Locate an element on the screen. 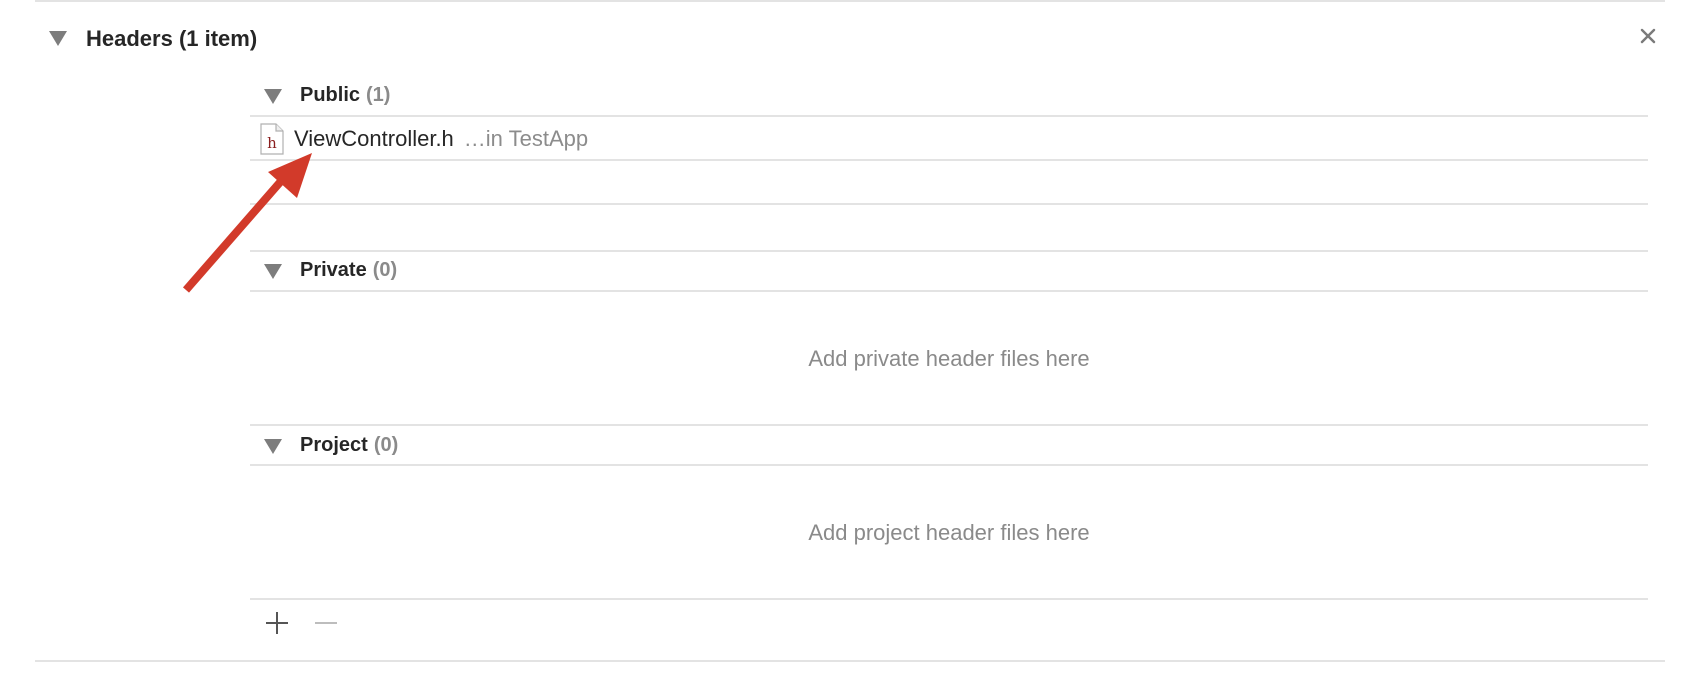 Image resolution: width=1698 pixels, height=682 pixels. toolbar-divider is located at coordinates (949, 599).